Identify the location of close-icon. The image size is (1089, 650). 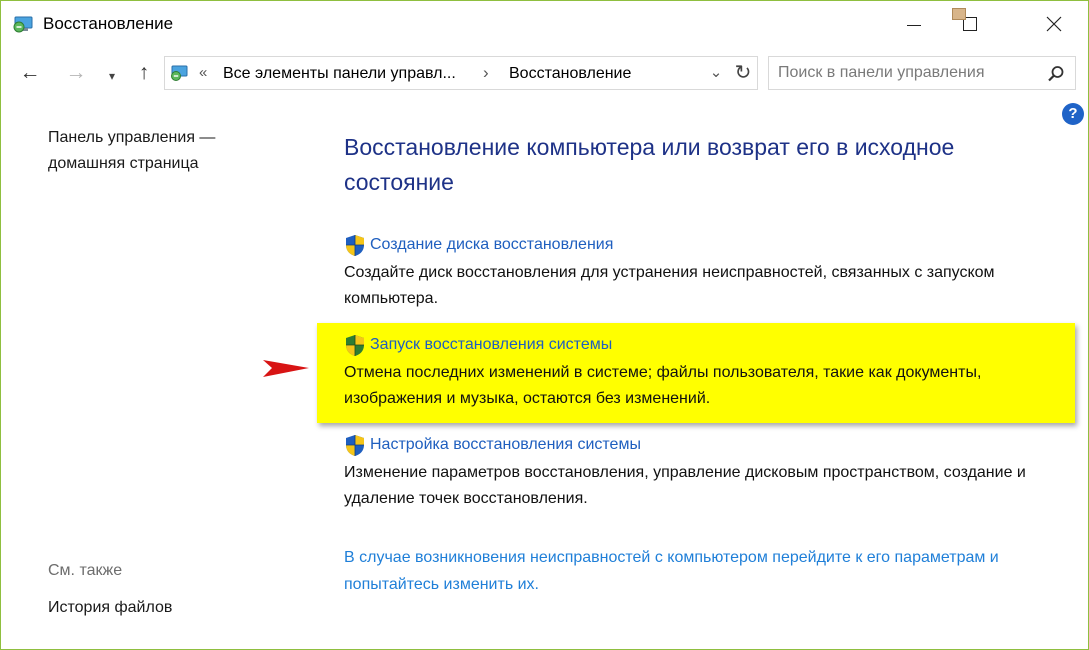
(1054, 24).